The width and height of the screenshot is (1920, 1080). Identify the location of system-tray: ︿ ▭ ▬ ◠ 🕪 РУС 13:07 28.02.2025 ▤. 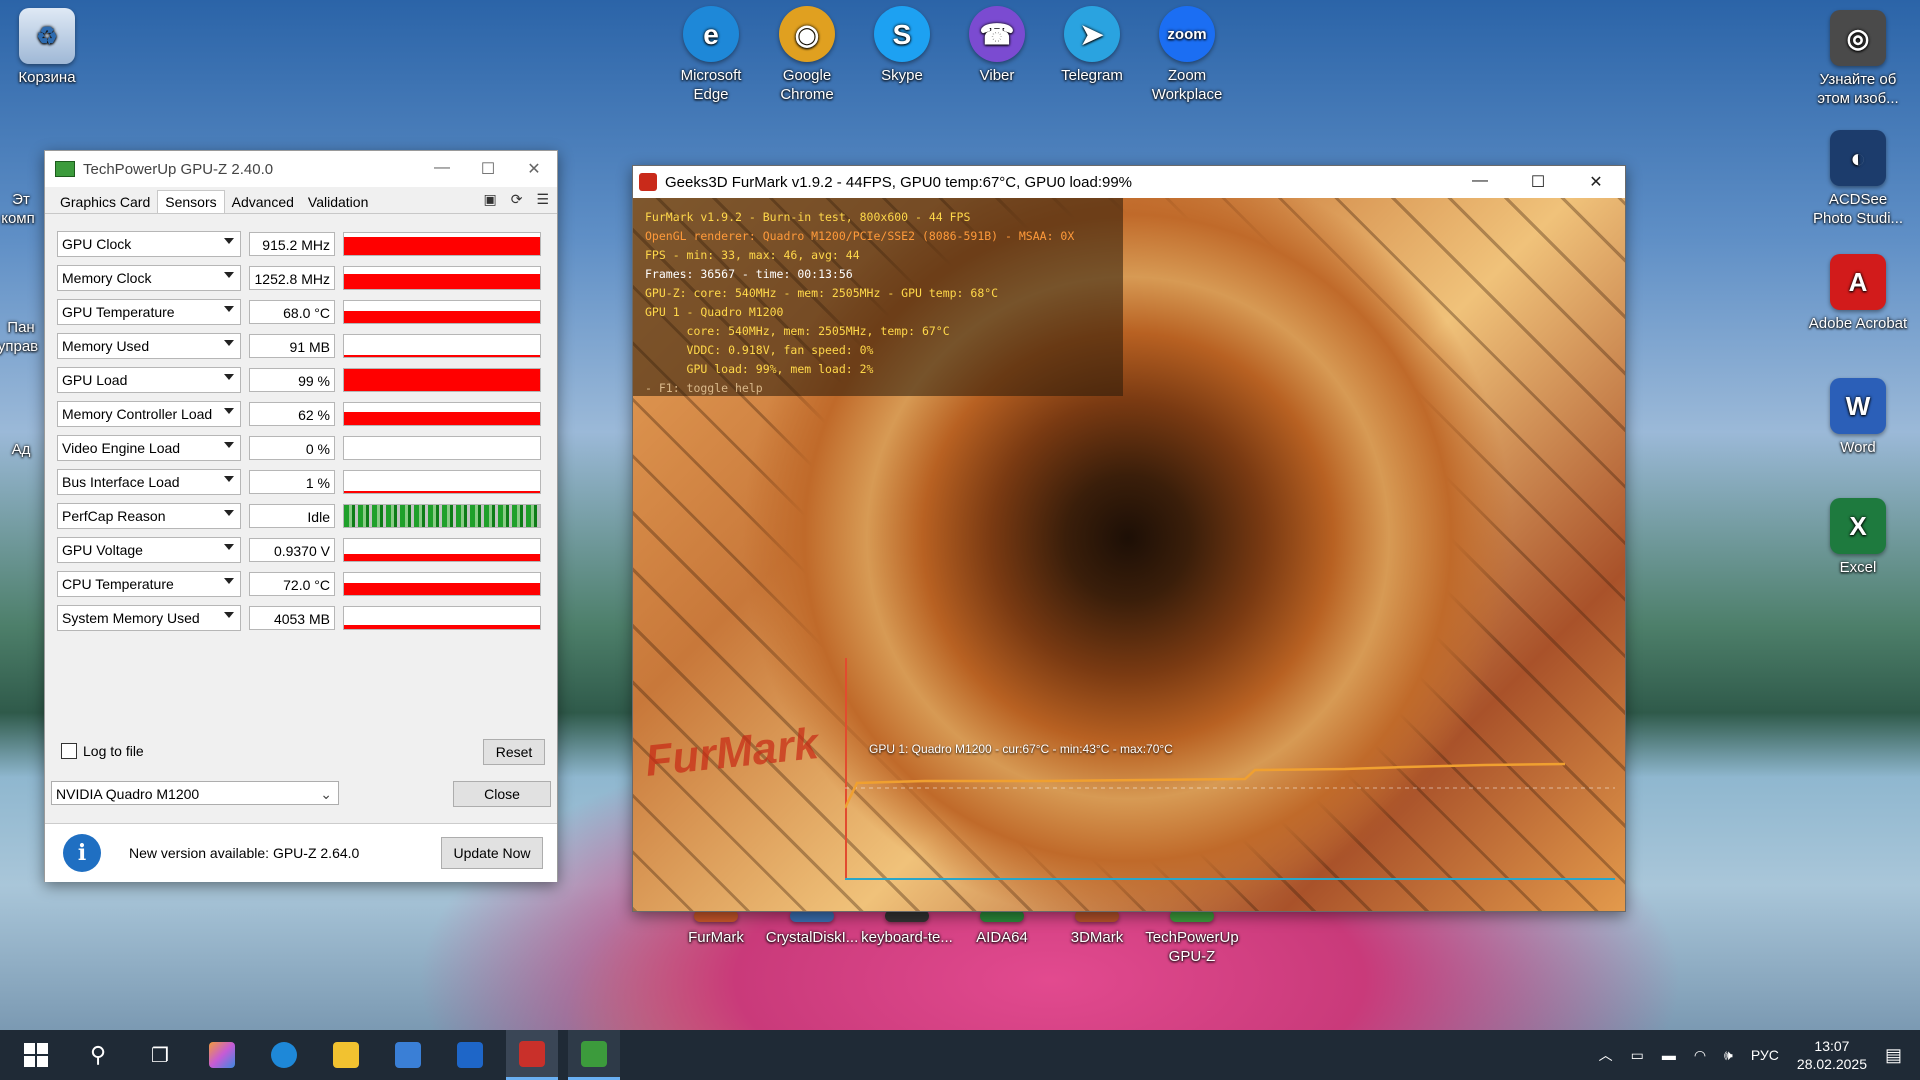
(1759, 1055).